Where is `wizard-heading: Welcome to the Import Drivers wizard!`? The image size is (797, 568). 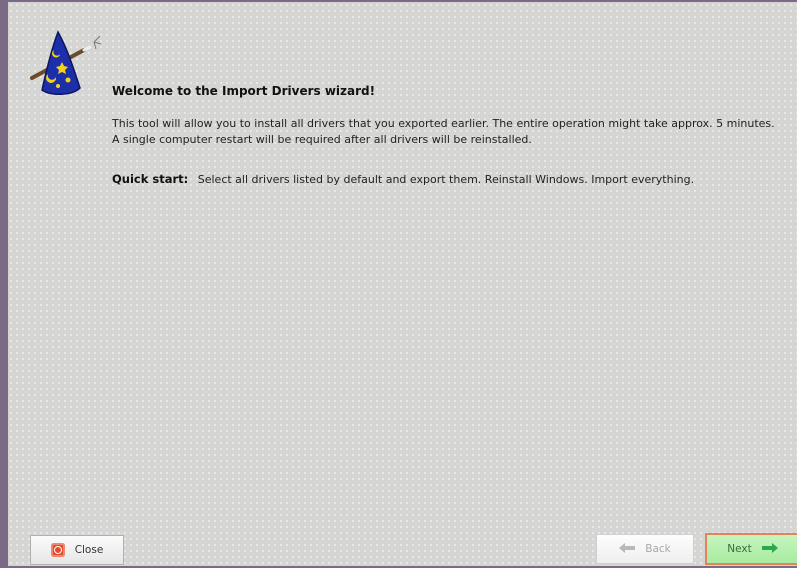 wizard-heading: Welcome to the Import Drivers wizard! is located at coordinates (244, 91).